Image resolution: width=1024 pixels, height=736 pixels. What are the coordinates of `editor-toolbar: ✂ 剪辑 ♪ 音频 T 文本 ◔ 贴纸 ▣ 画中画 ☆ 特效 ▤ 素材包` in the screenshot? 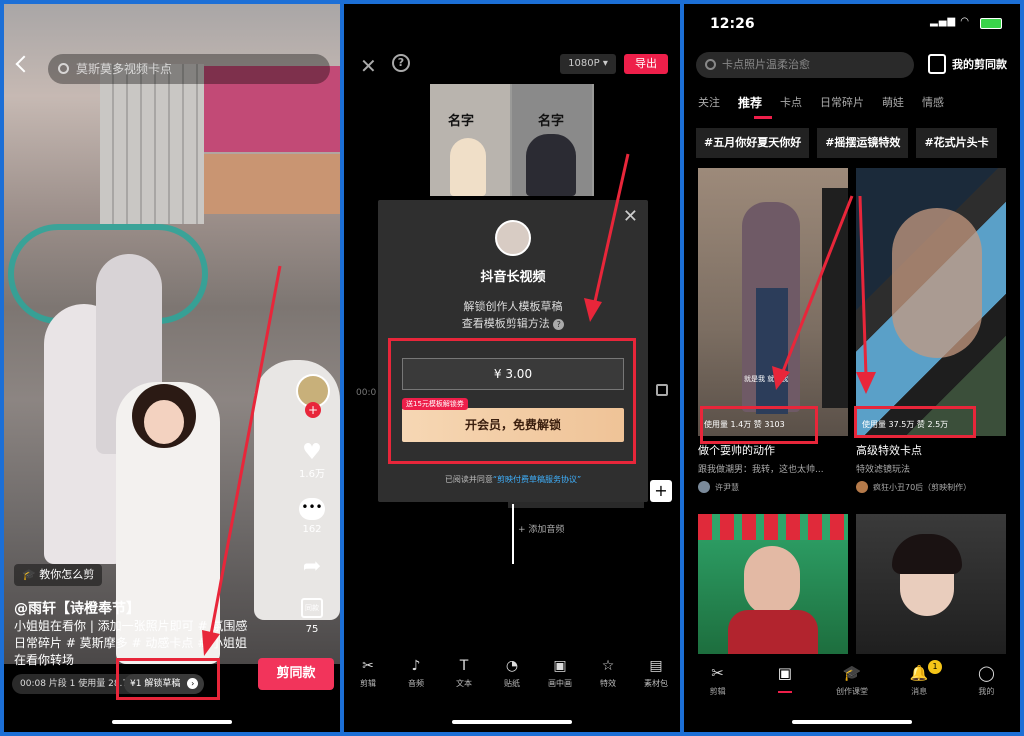 It's located at (512, 673).